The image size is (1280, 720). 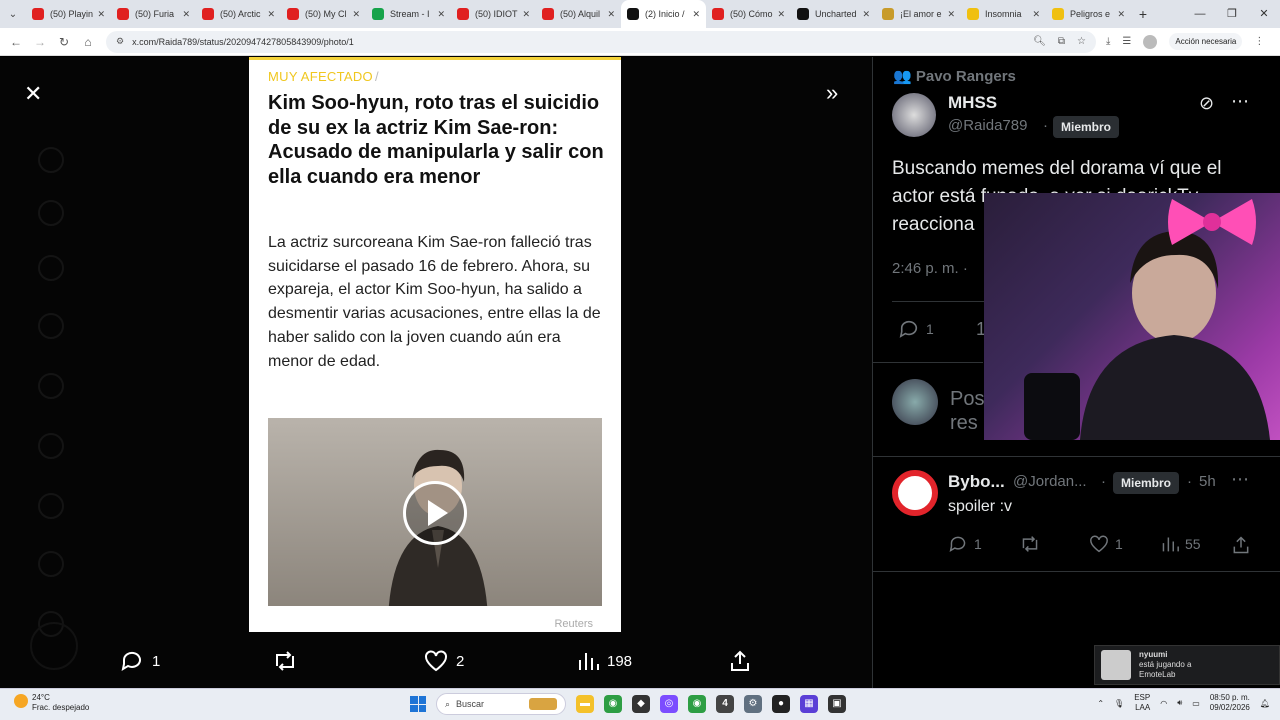 What do you see at coordinates (1081, 41) in the screenshot?
I see `bookmark-star-icon: ☆` at bounding box center [1081, 41].